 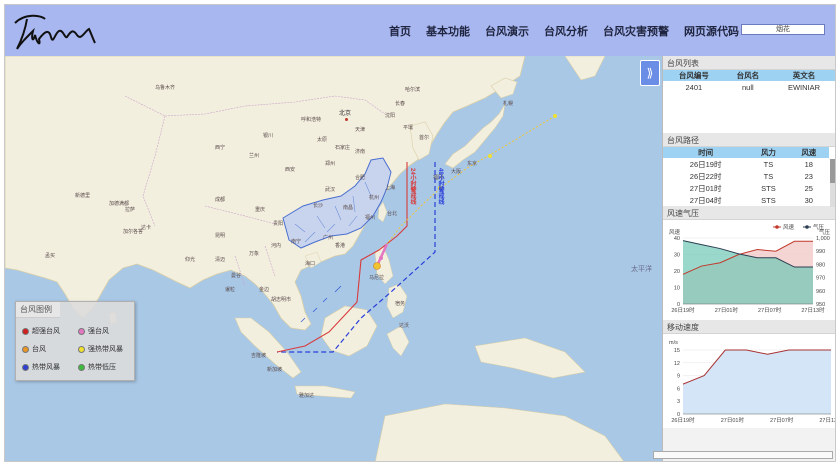 What do you see at coordinates (705, 164) in the screenshot?
I see `table-cell: 26日19时` at bounding box center [705, 164].